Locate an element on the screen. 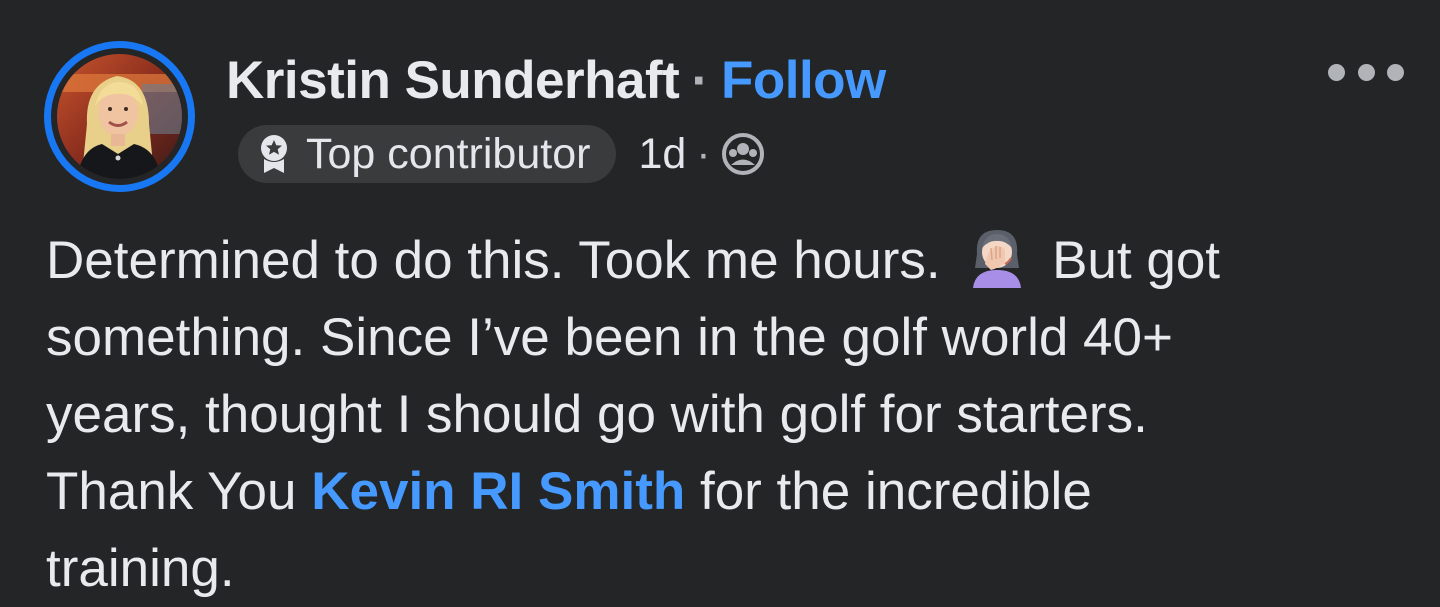  avatar is located at coordinates (119, 116).